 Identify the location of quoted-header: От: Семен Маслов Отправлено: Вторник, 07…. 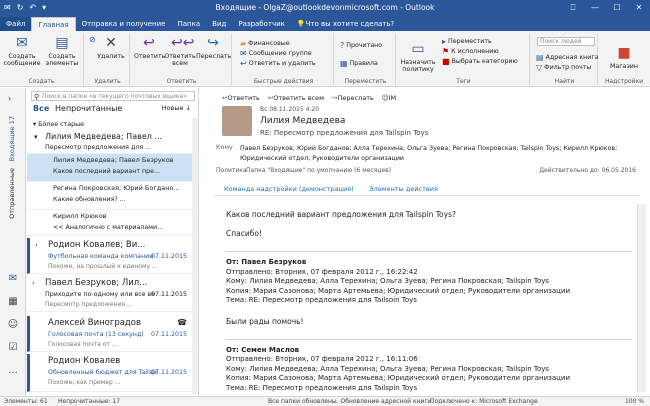
(429, 366).